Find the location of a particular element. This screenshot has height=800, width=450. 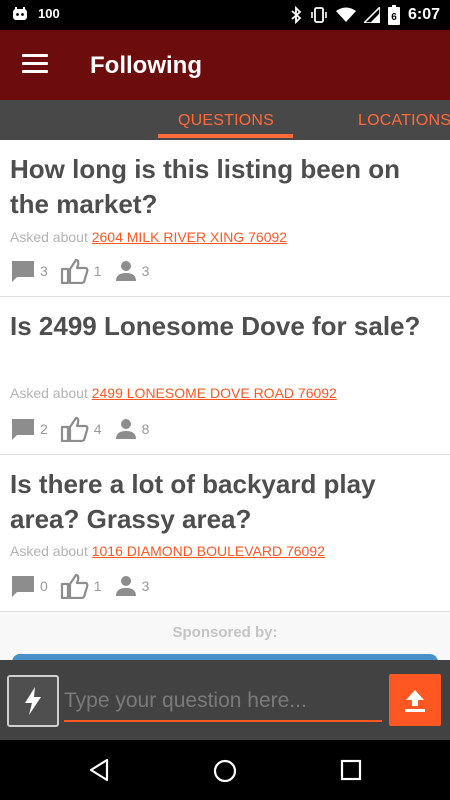

home-circle-icon is located at coordinates (225, 771).